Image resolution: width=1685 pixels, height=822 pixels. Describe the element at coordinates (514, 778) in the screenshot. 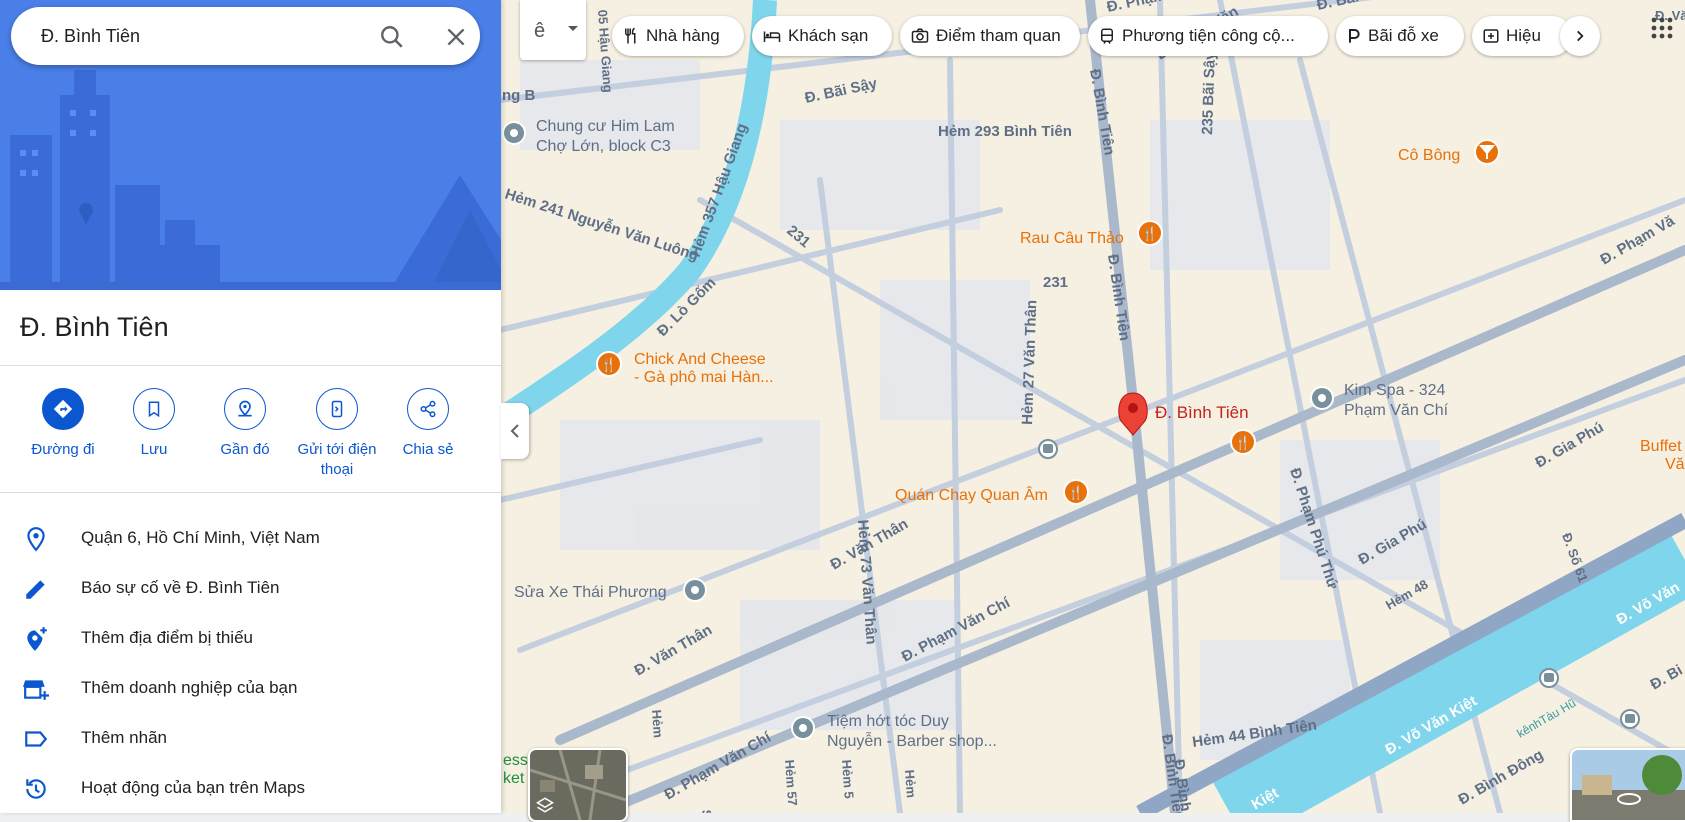

I see `poi-label: ket` at that location.